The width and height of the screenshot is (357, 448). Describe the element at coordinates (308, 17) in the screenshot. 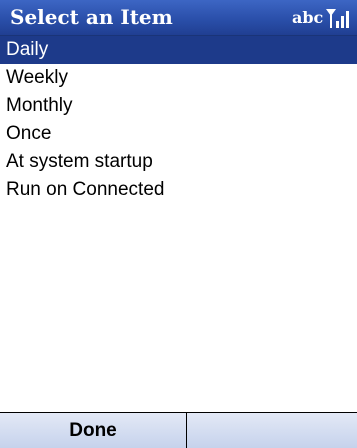

I see `input-mode-indicator: abc` at that location.